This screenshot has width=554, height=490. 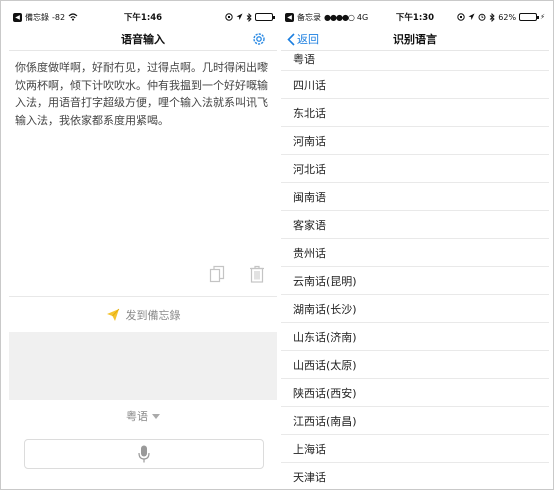 I want to click on back-app-label: 備忘錄, so click(x=37, y=17).